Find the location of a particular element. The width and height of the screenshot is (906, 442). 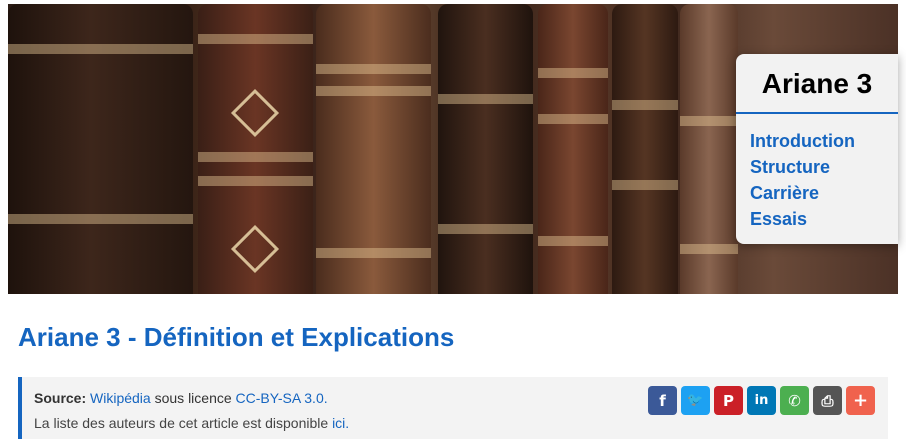

plus-icon: + is located at coordinates (860, 400).